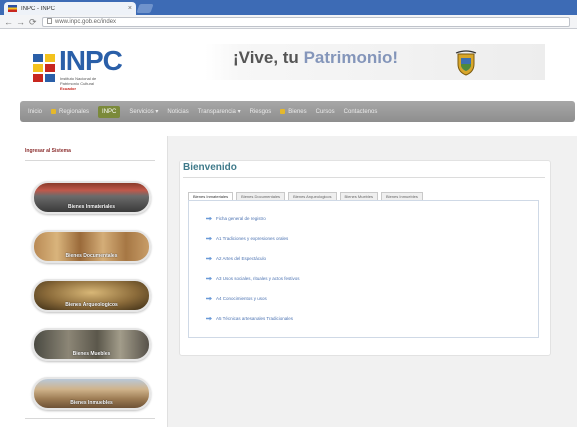 Image resolution: width=577 pixels, height=427 pixels. I want to click on menu-item-label: Inicio, so click(35, 111).